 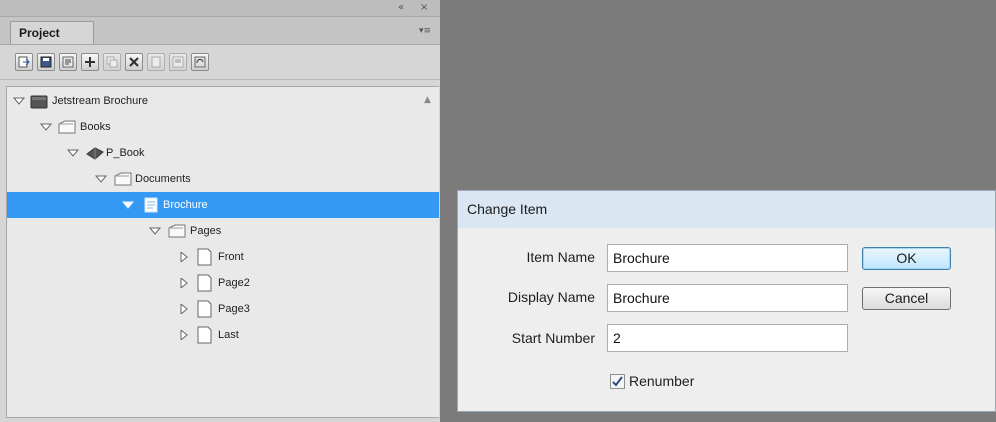 I want to click on panel-toolbar, so click(x=220, y=62).